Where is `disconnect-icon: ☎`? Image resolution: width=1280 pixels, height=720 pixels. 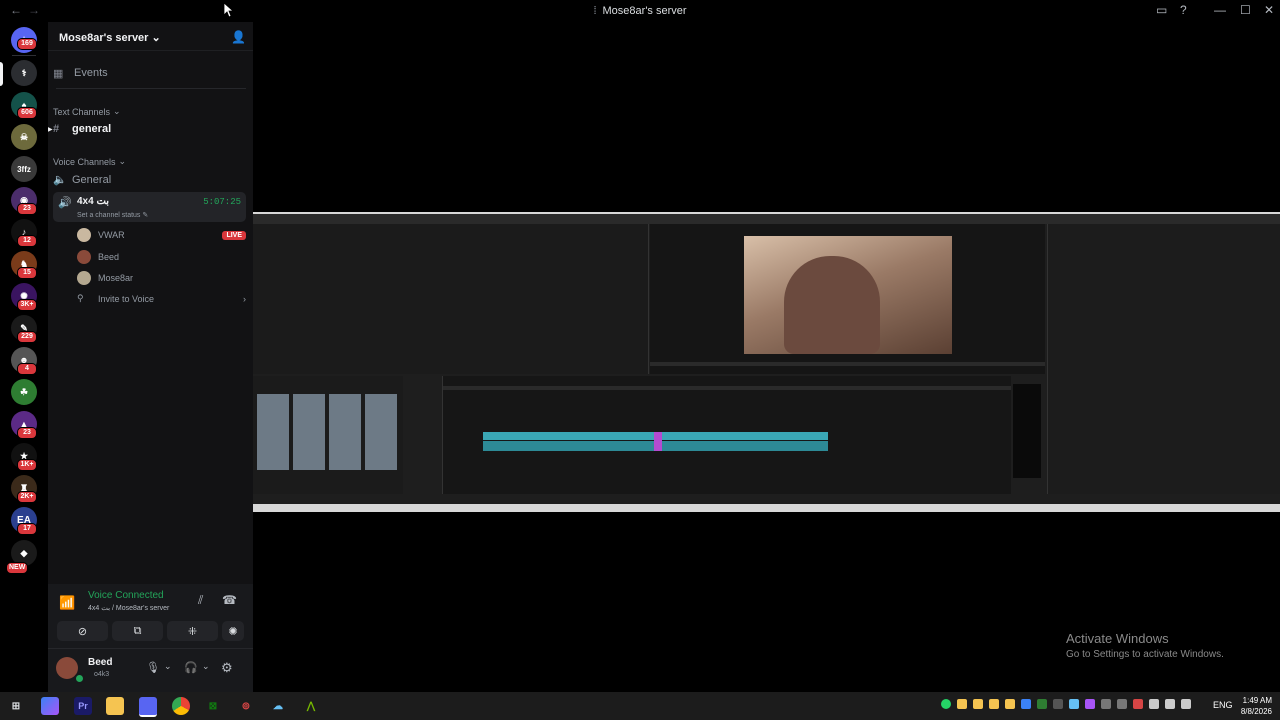
disconnect-icon: ☎ is located at coordinates (229, 600).